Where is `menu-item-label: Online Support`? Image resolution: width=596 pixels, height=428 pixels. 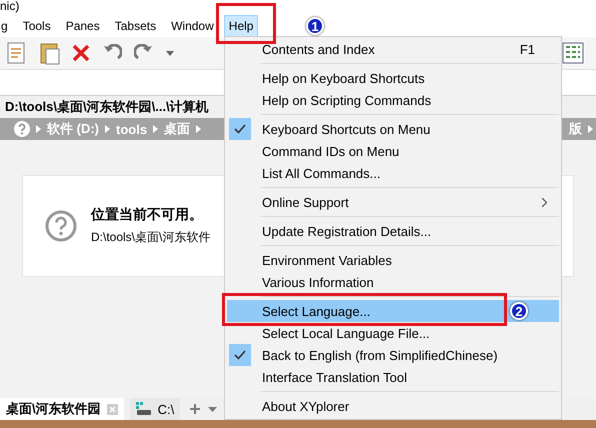 menu-item-label: Online Support is located at coordinates (305, 202).